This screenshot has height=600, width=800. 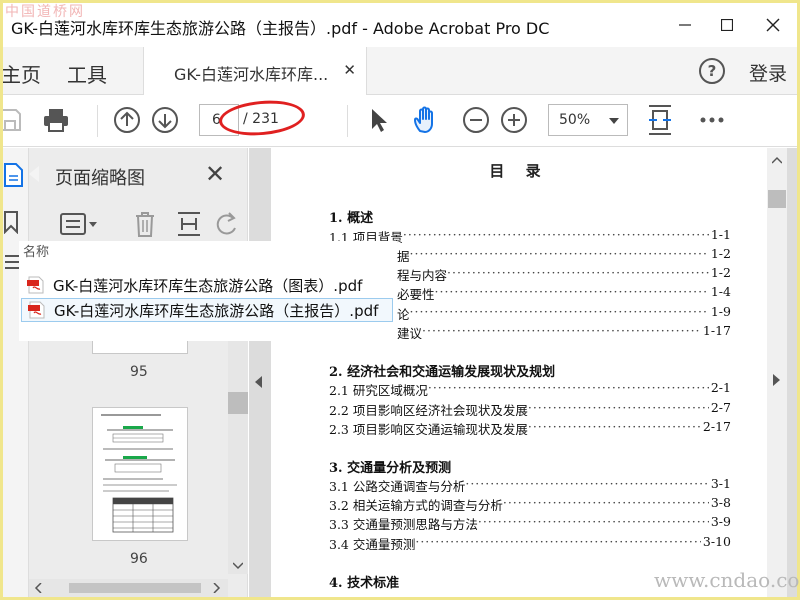 What do you see at coordinates (564, 273) in the screenshot?
I see `toc-entry: 程与内容1-2` at bounding box center [564, 273].